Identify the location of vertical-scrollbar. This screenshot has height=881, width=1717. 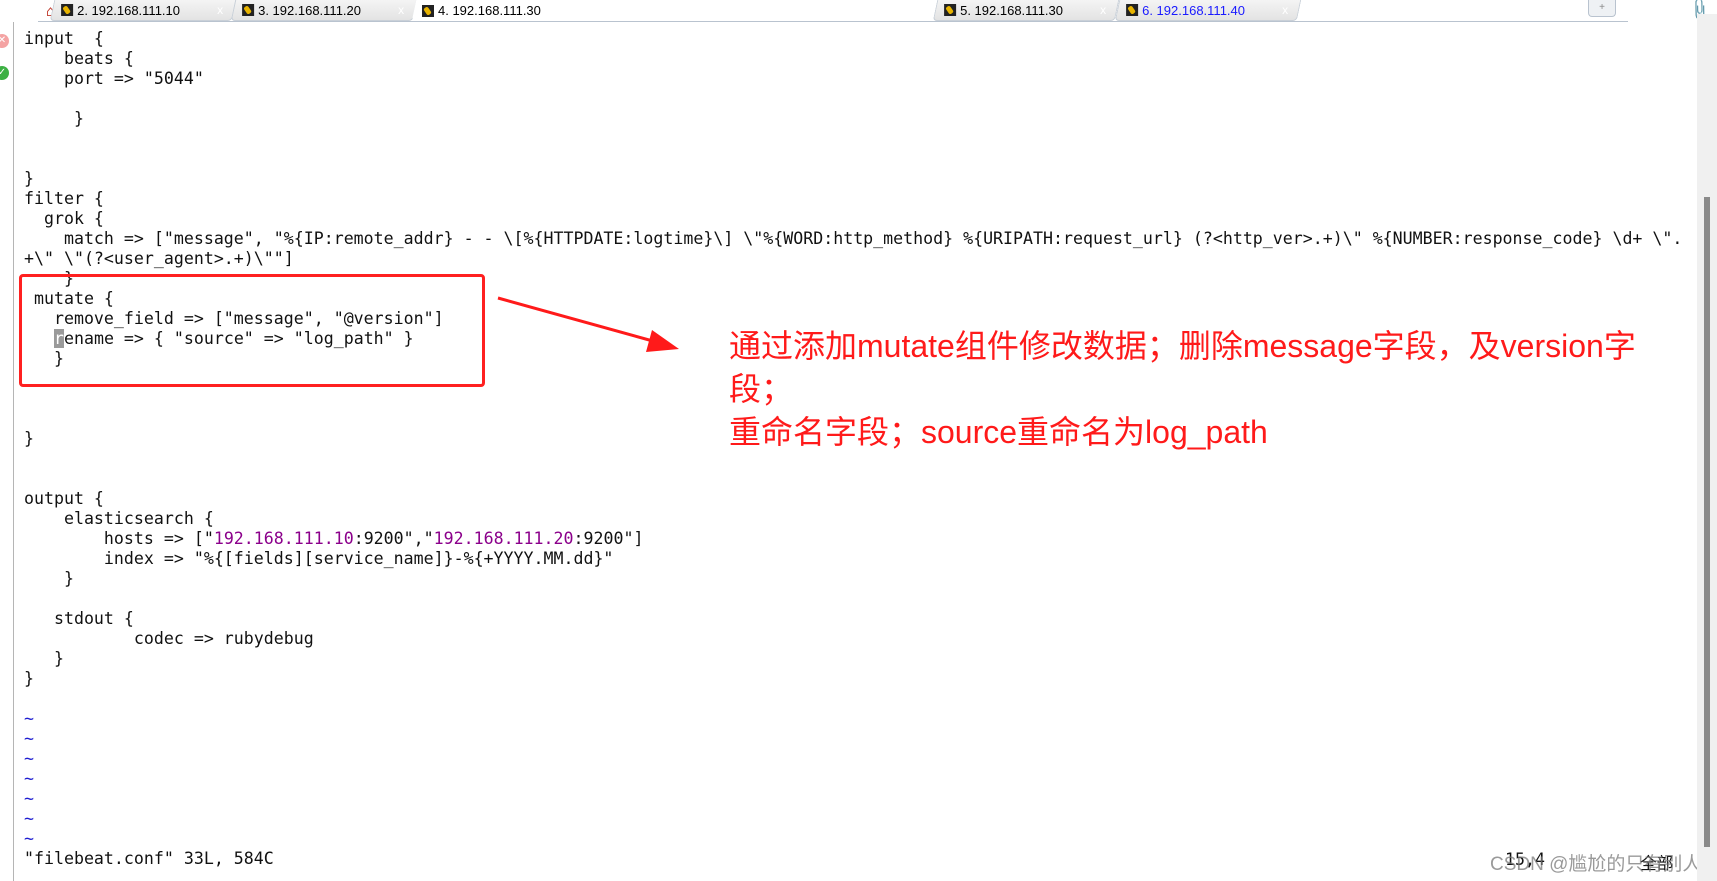
(1707, 447).